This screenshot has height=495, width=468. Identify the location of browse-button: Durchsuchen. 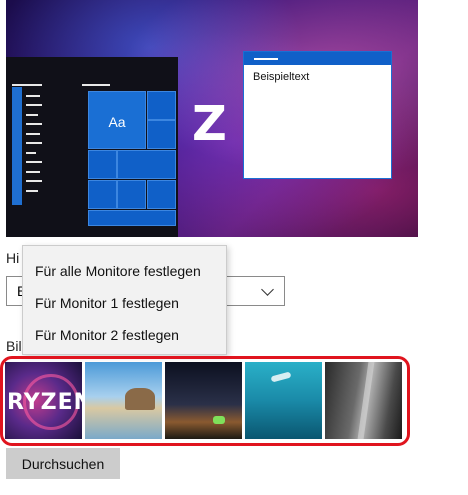
(63, 463).